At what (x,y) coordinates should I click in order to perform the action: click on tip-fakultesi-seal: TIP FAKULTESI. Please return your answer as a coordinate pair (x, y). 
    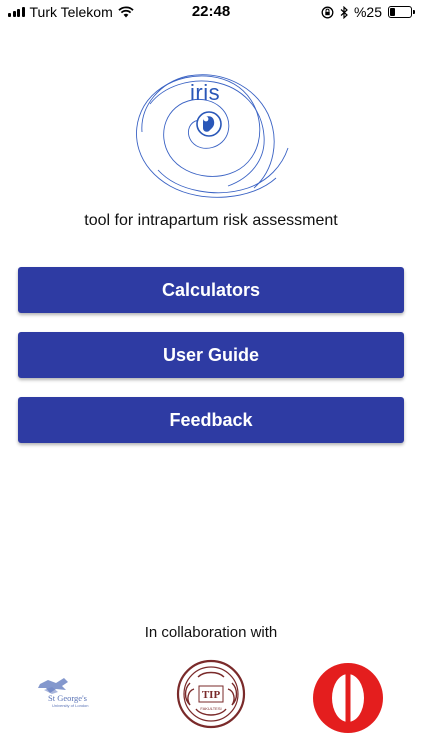
    Looking at the image, I should click on (211, 694).